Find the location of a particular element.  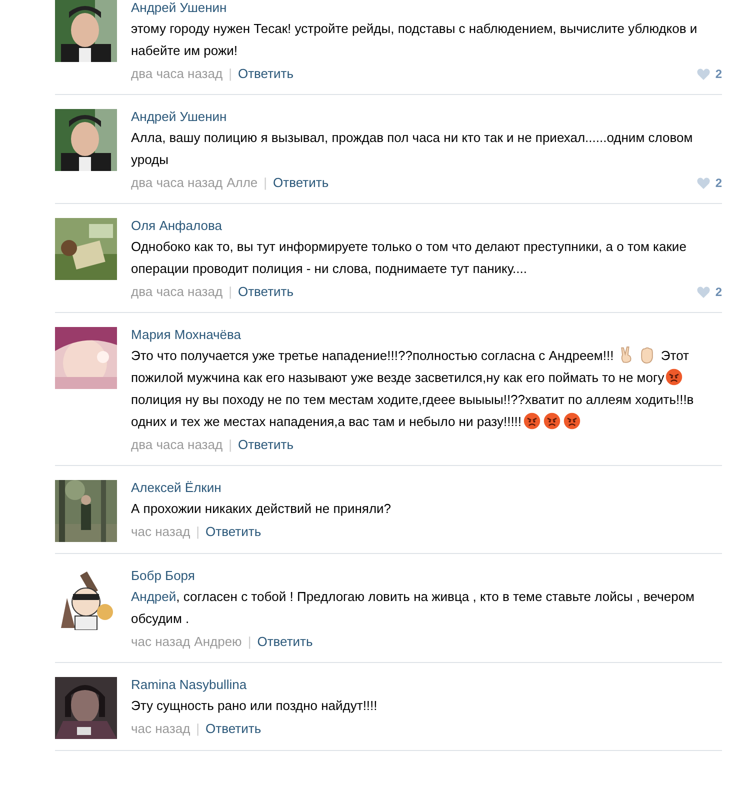

author-name: Оля Анфалова is located at coordinates (176, 226).